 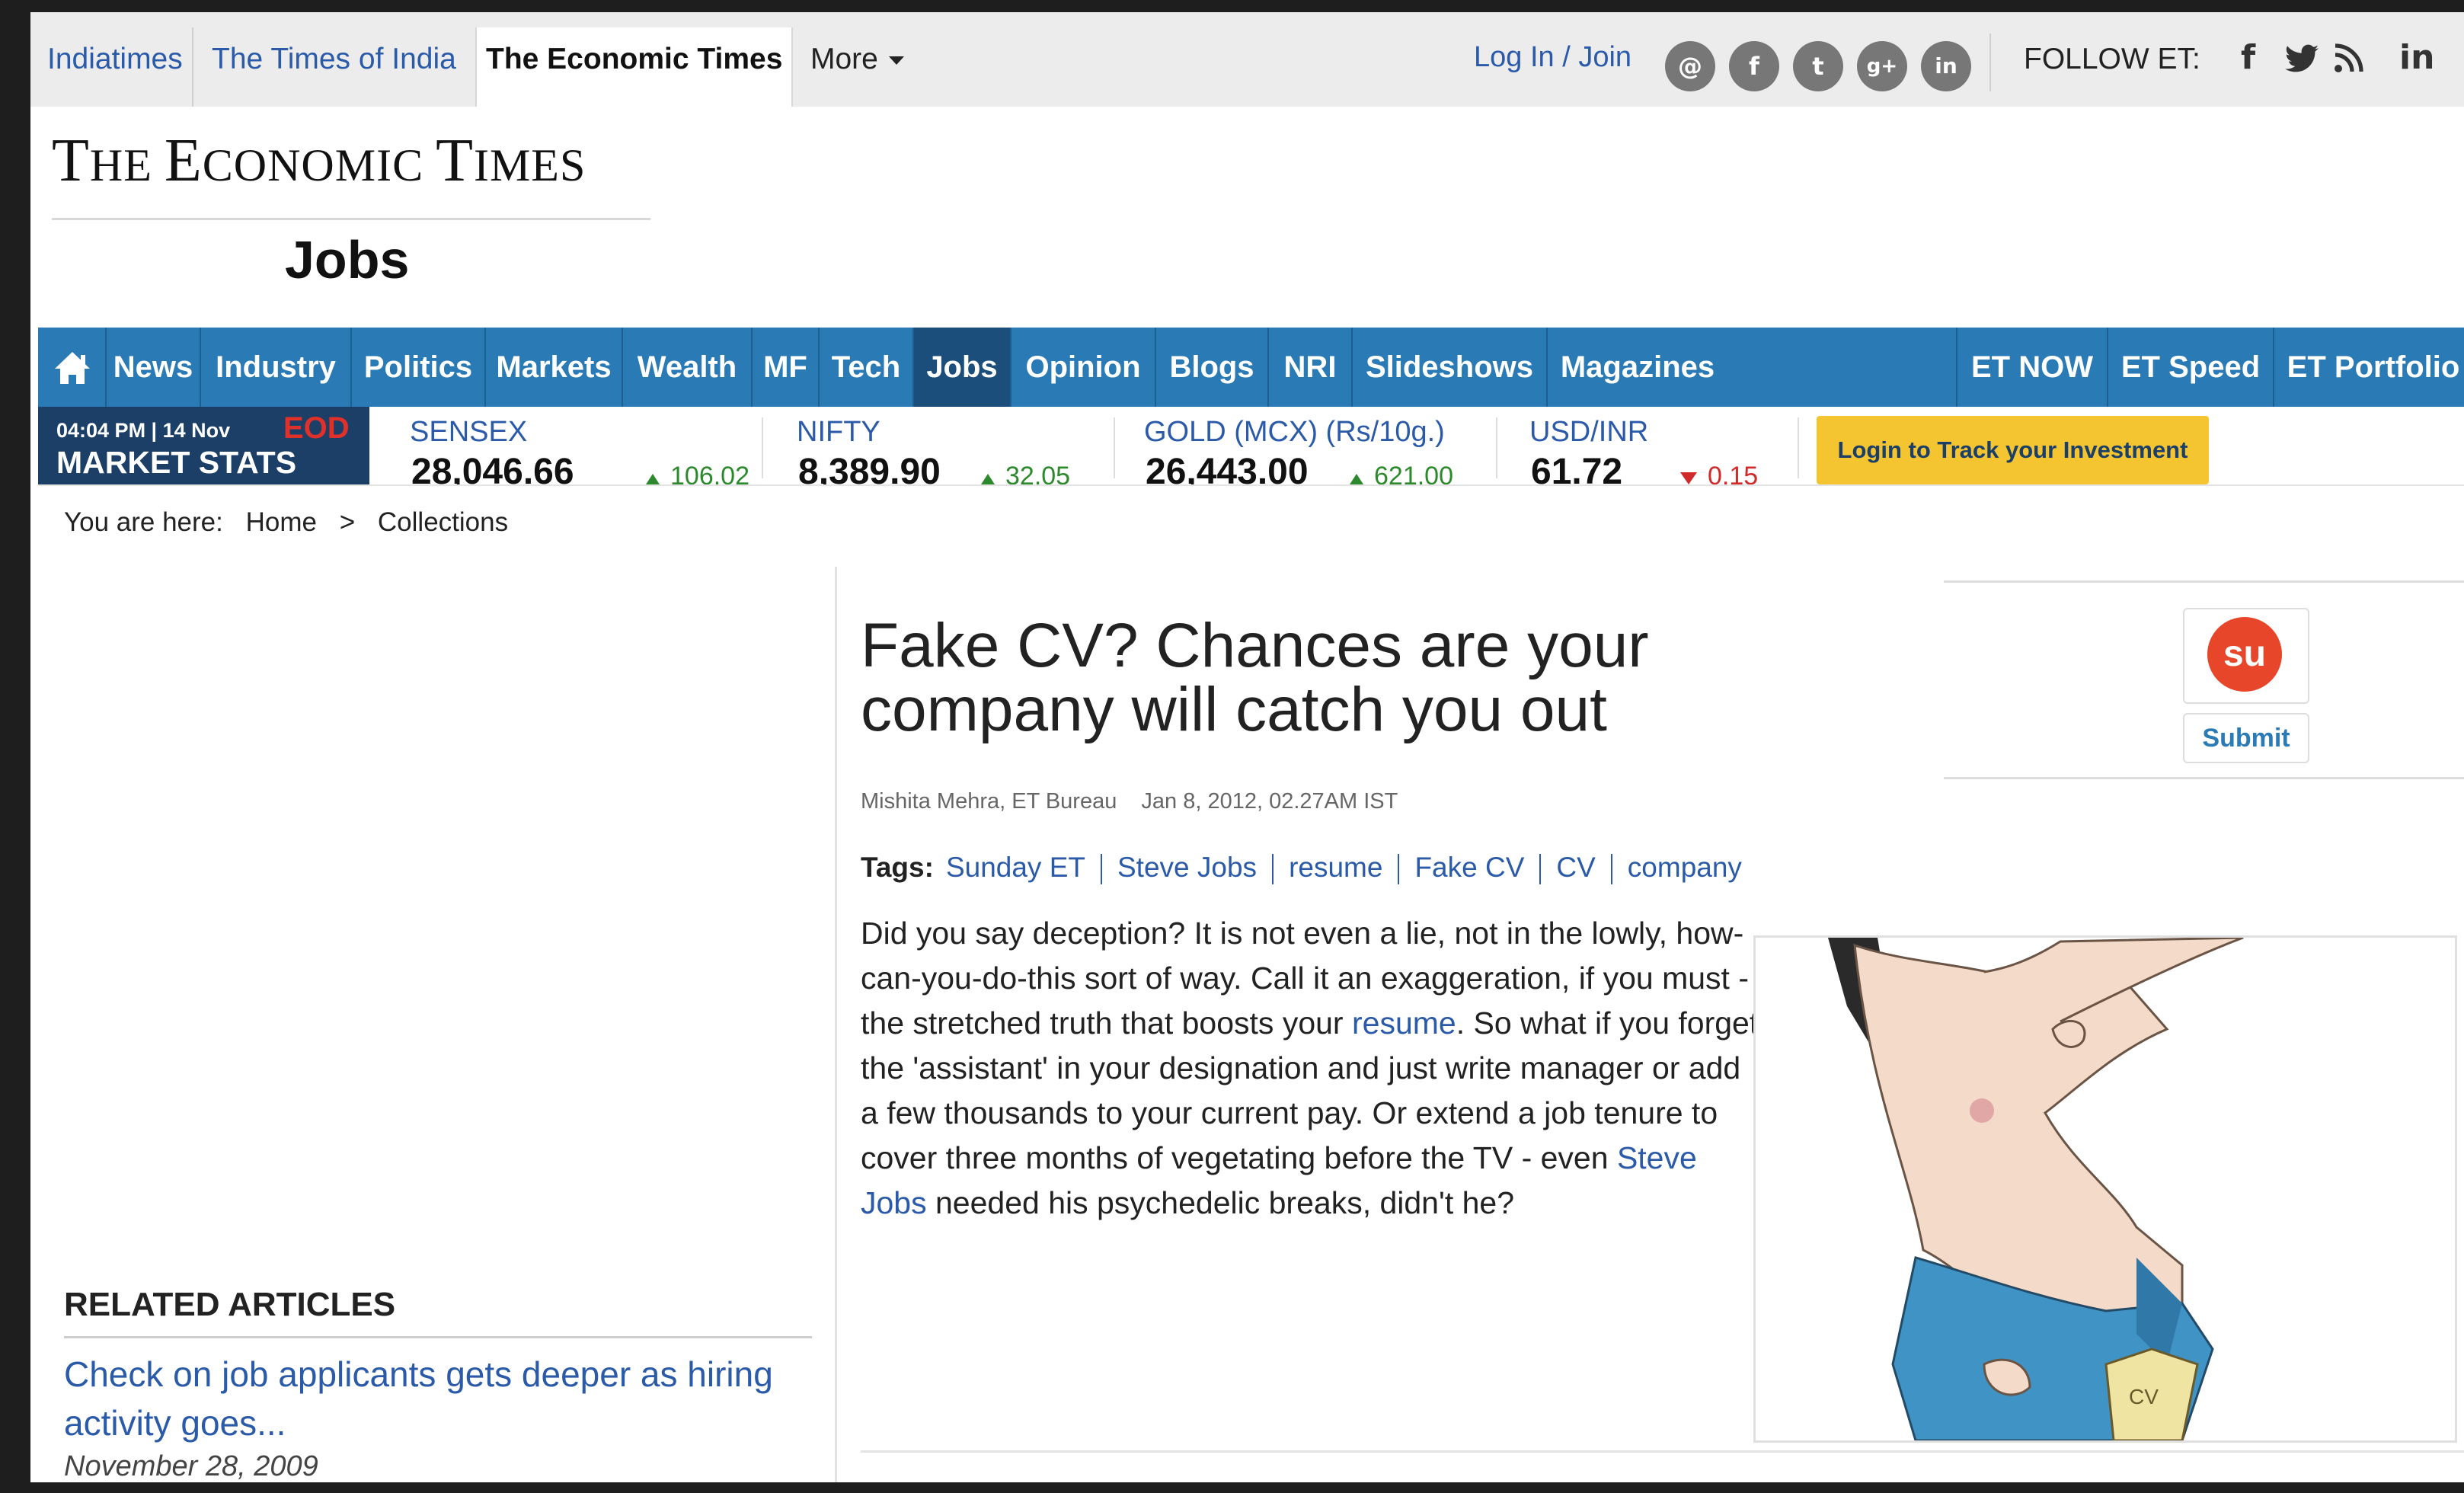 What do you see at coordinates (1469, 867) in the screenshot?
I see `tag-fake-cv: Fake CV` at bounding box center [1469, 867].